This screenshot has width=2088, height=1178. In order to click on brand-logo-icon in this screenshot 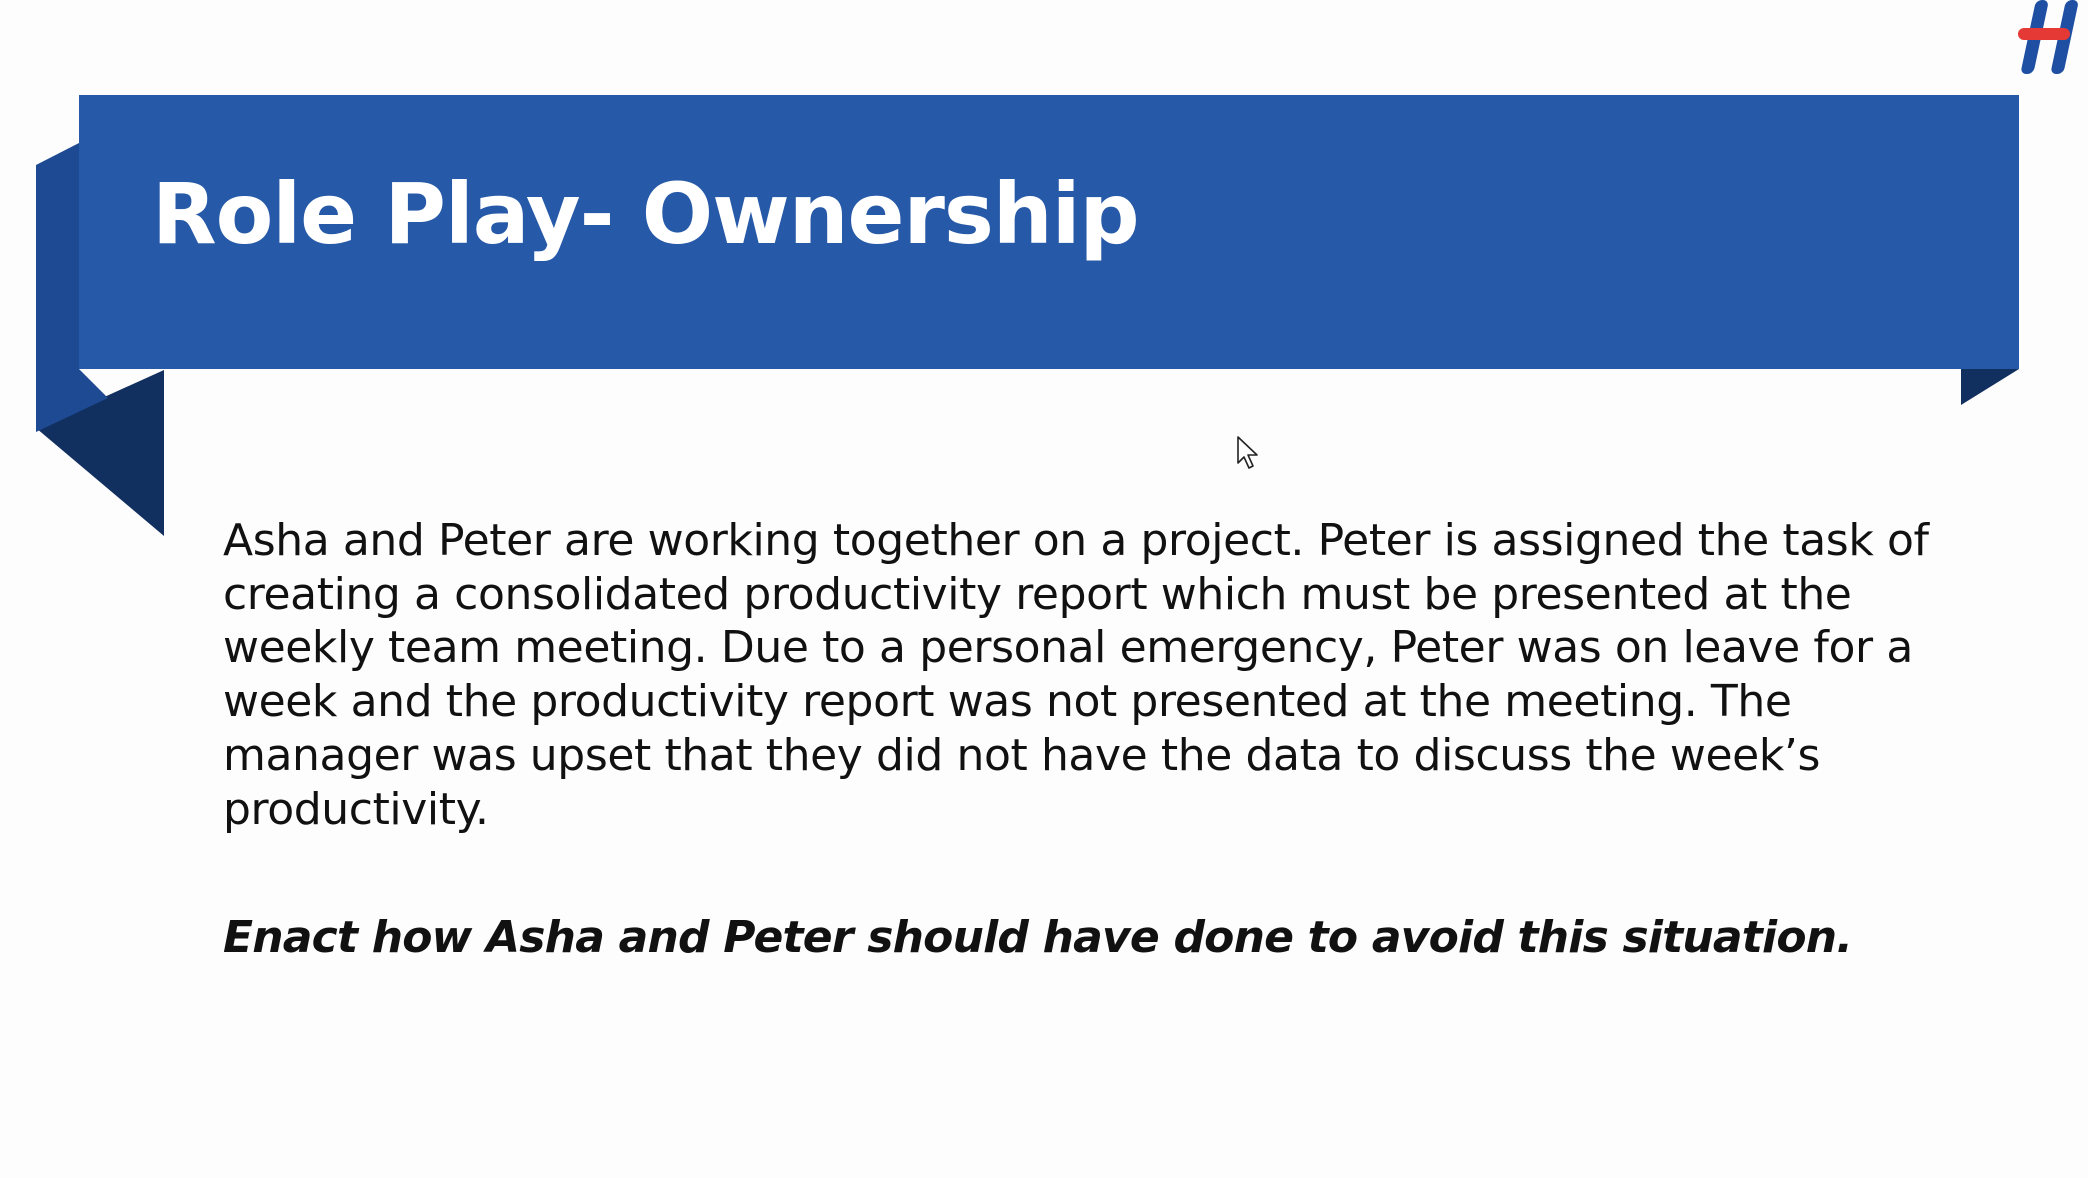, I will do `click(2048, 37)`.